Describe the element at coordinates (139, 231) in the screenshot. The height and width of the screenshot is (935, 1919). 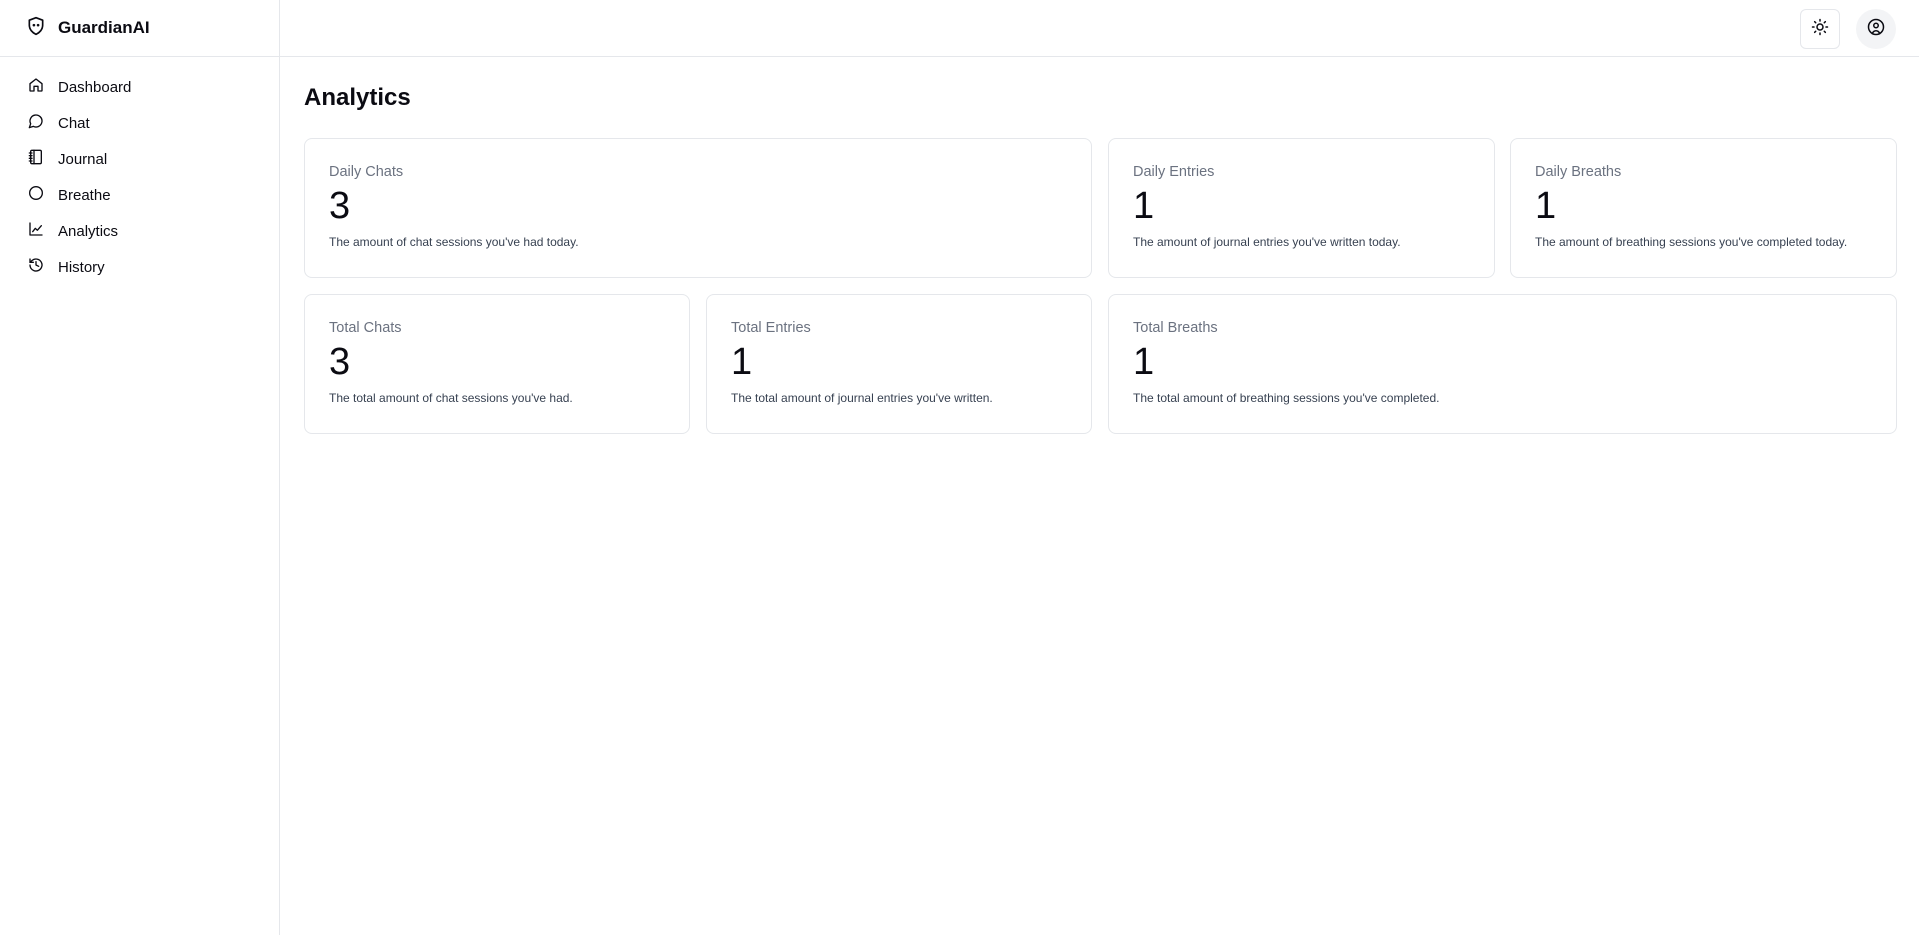
I see `sidebar-item-analytics: Analytics` at that location.